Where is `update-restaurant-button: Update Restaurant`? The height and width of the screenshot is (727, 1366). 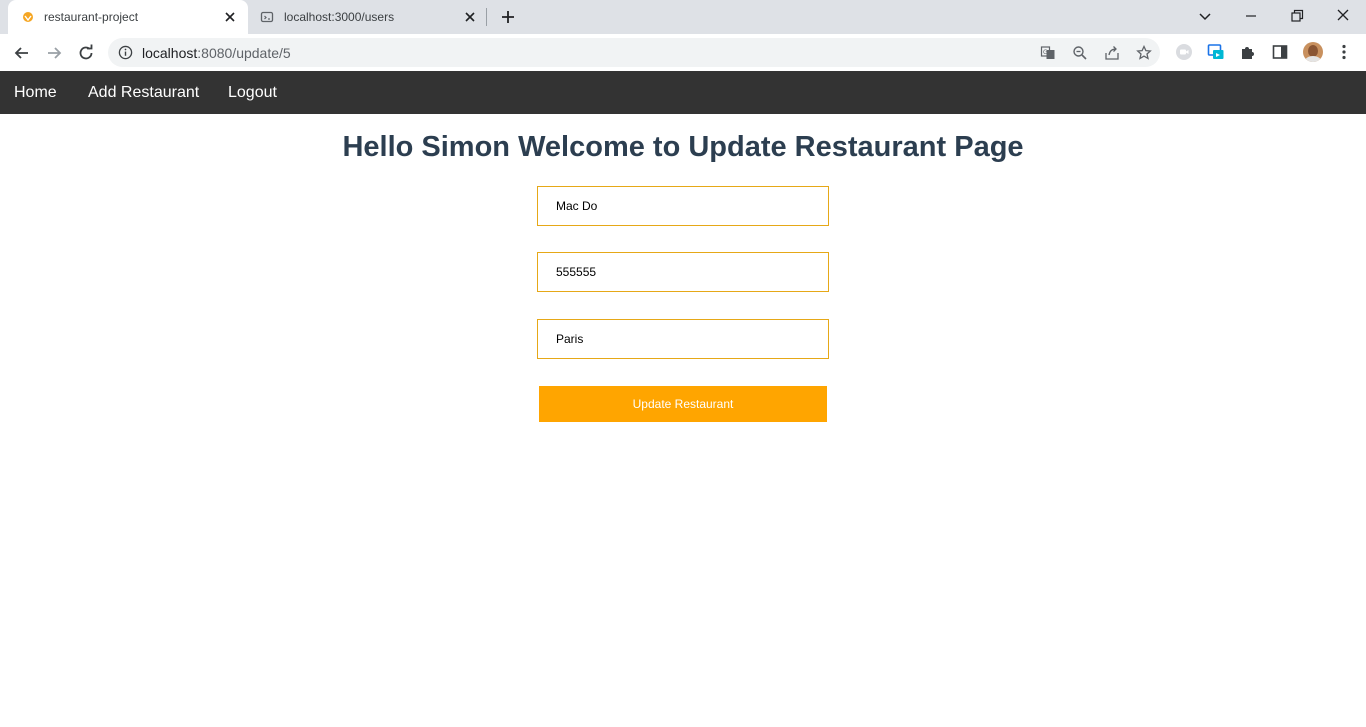
update-restaurant-button: Update Restaurant is located at coordinates (683, 404).